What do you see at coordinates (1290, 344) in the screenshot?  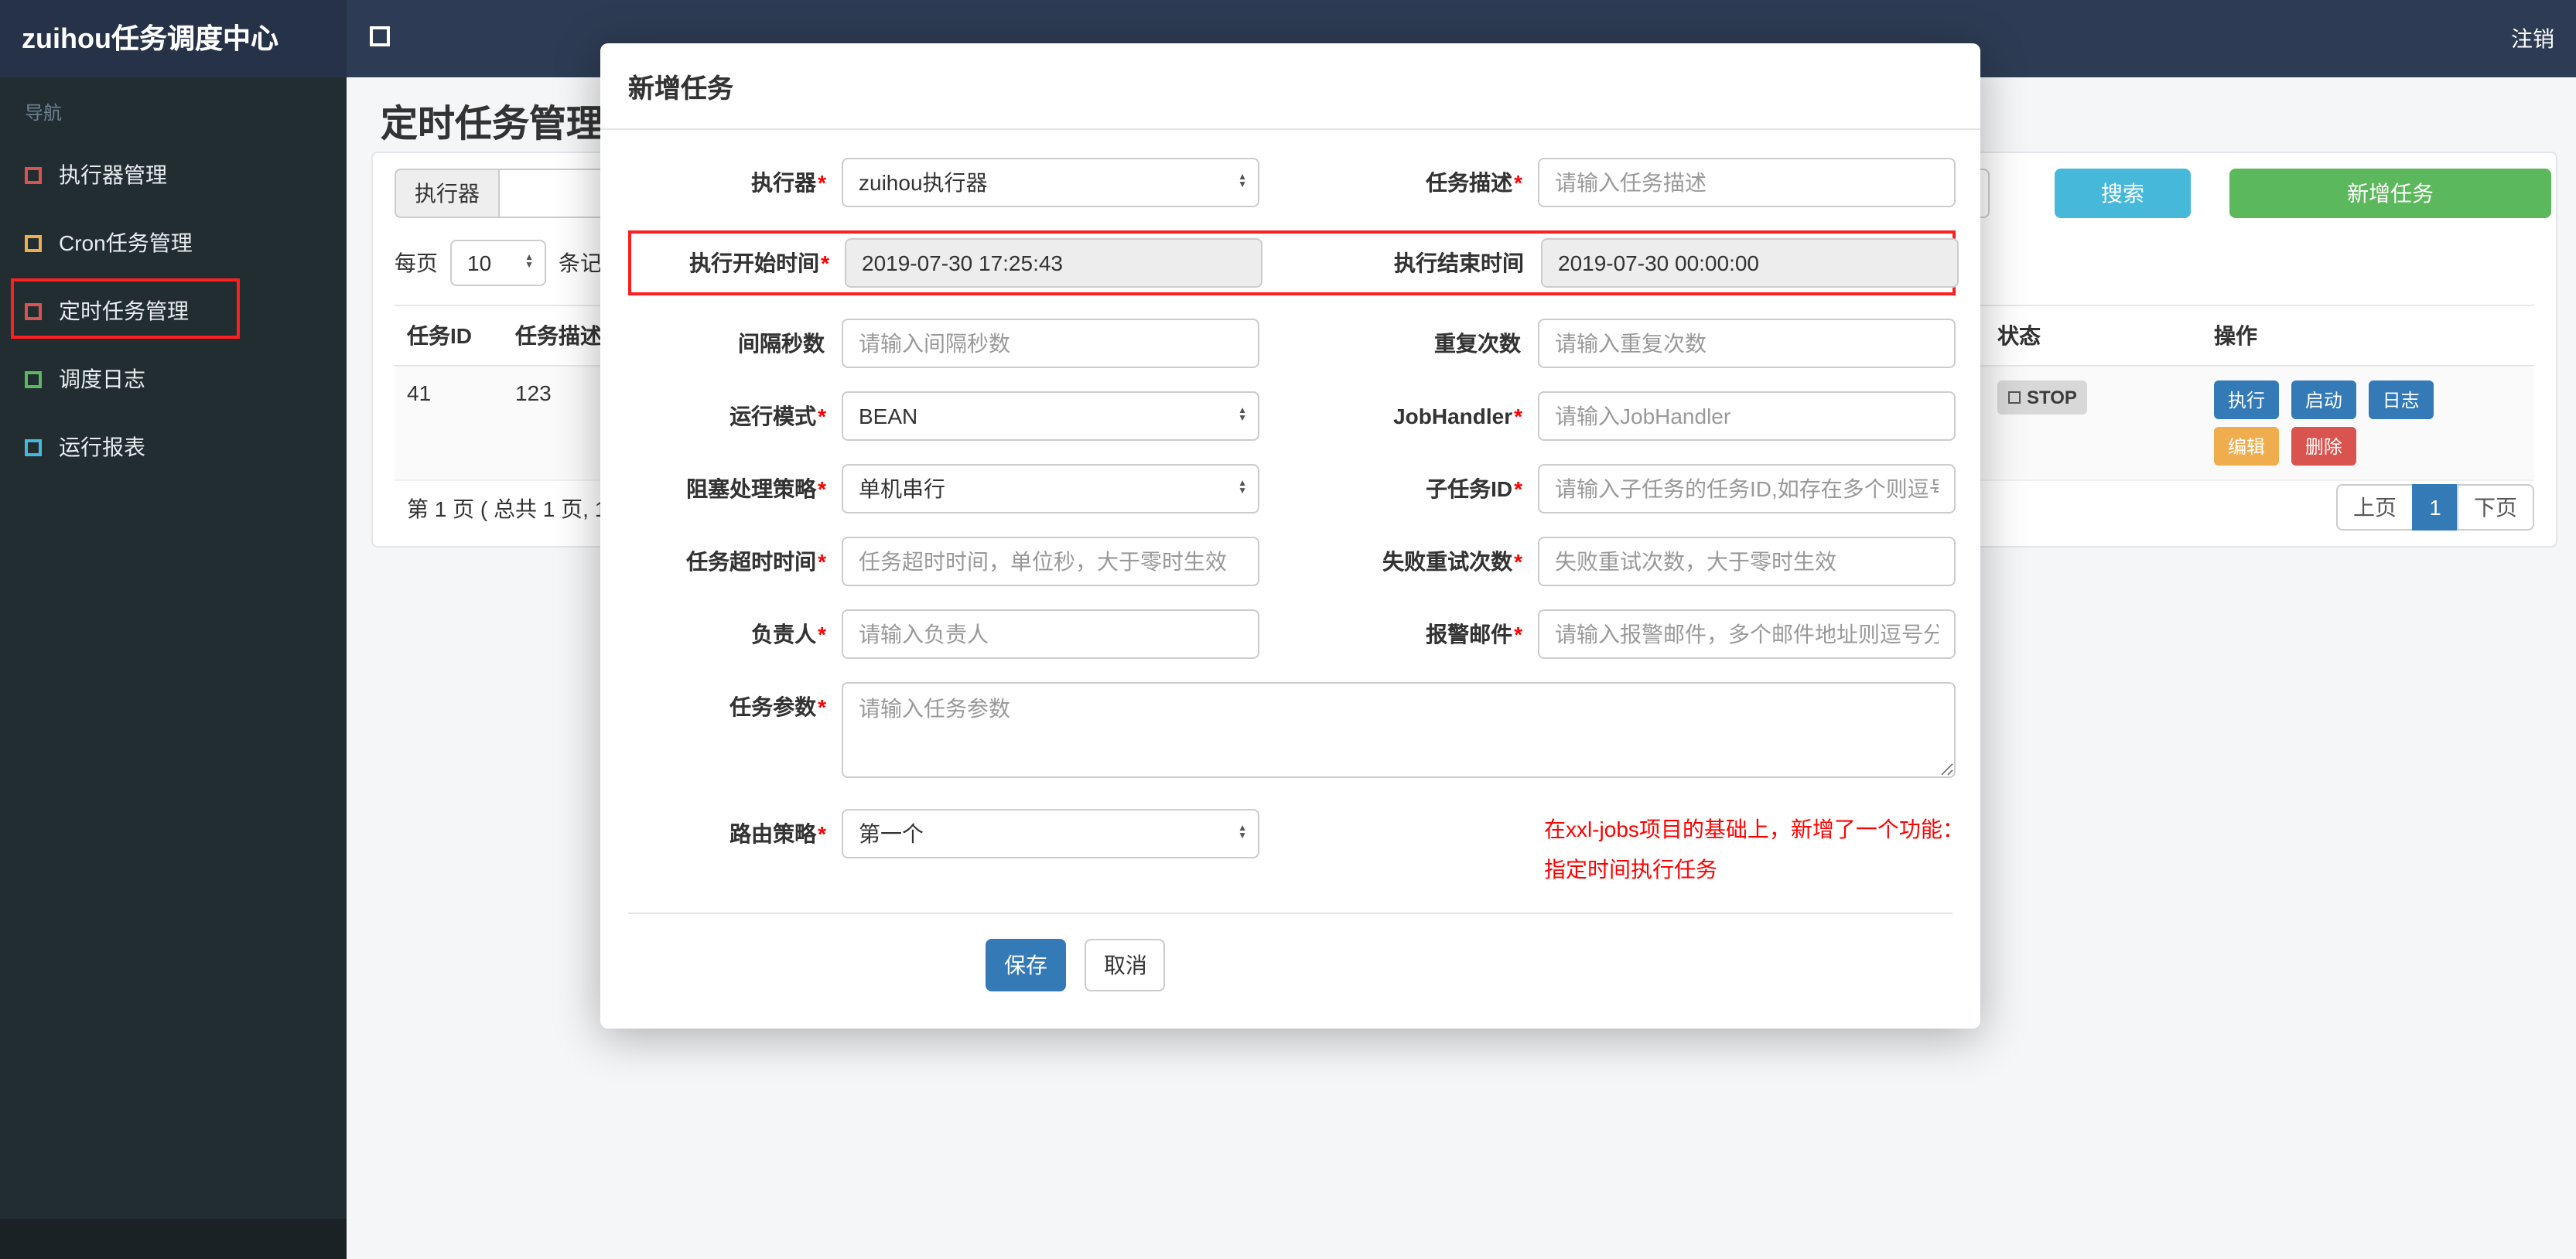 I see `form-row: 间隔秒数 重复次数` at bounding box center [1290, 344].